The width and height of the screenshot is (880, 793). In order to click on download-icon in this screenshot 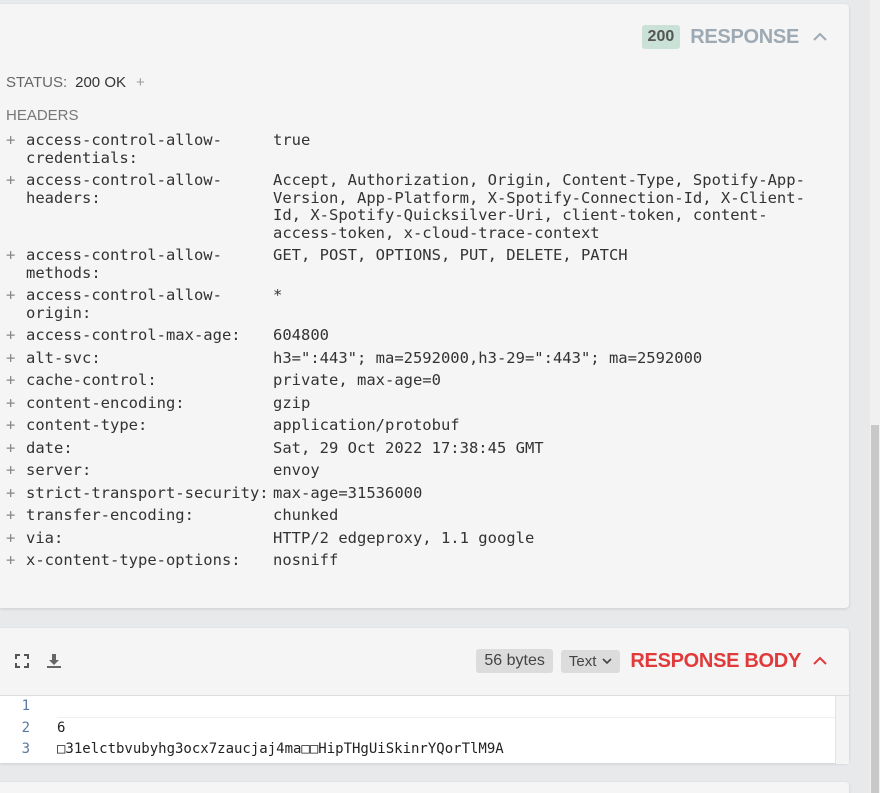, I will do `click(54, 663)`.